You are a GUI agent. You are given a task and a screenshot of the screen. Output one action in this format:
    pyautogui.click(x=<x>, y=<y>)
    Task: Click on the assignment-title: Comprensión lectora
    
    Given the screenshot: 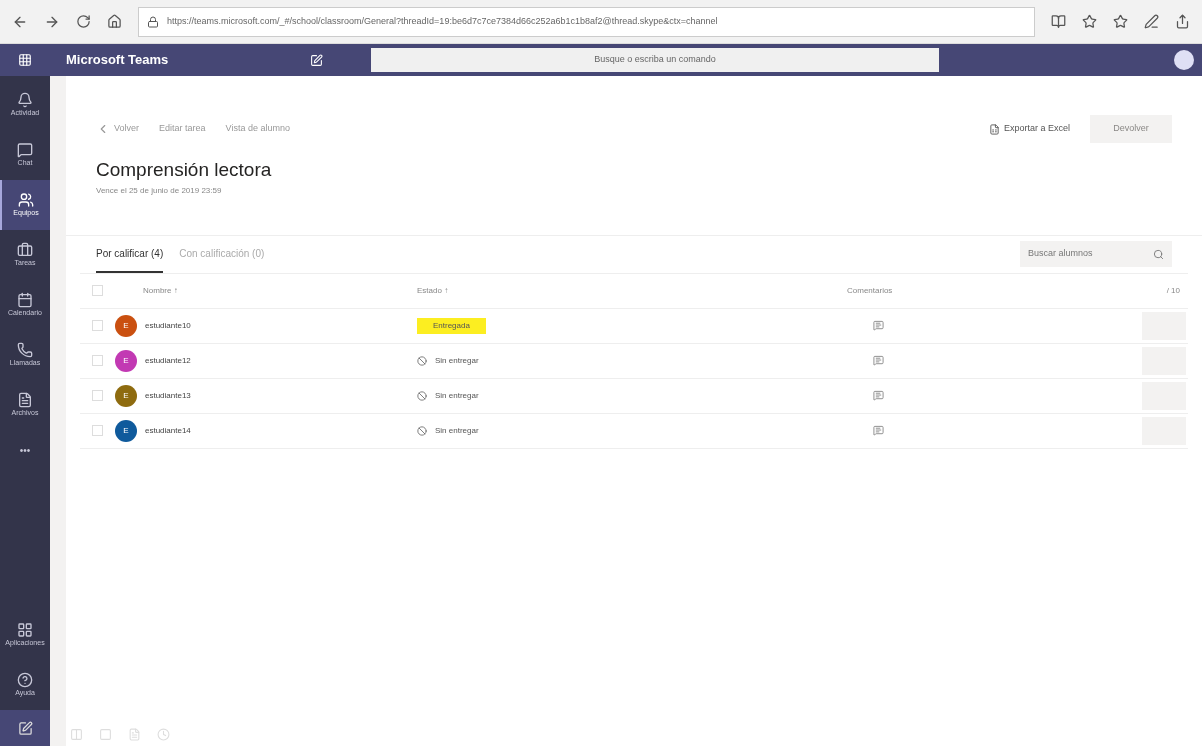 What is the action you would take?
    pyautogui.click(x=184, y=170)
    